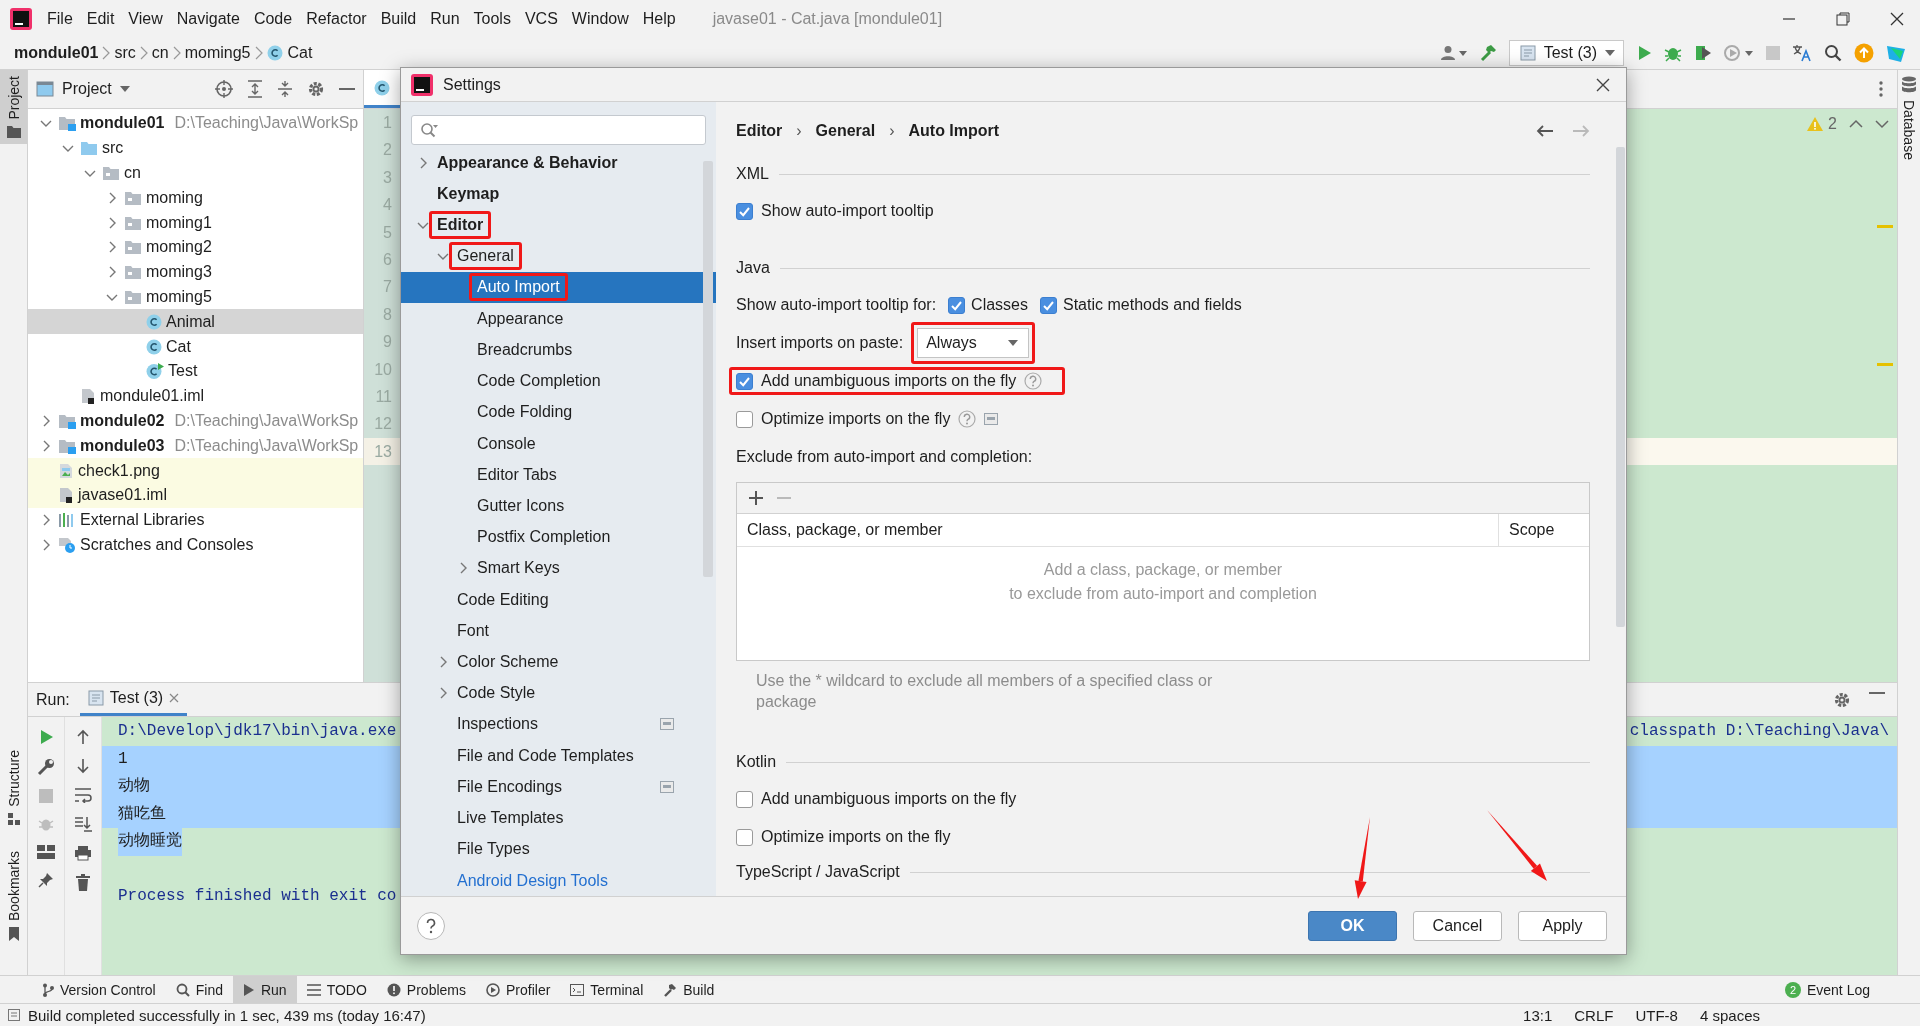 This screenshot has height=1026, width=1920. What do you see at coordinates (13, 107) in the screenshot?
I see `tool-window-tab: Project` at bounding box center [13, 107].